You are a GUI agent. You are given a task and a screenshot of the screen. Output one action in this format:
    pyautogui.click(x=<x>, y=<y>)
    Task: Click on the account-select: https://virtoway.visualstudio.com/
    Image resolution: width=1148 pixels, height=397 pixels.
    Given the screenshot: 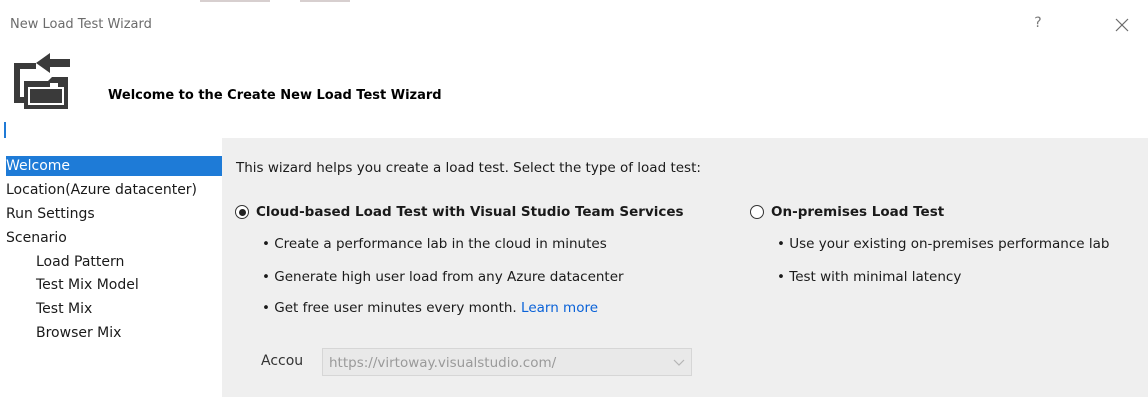 What is the action you would take?
    pyautogui.click(x=507, y=362)
    